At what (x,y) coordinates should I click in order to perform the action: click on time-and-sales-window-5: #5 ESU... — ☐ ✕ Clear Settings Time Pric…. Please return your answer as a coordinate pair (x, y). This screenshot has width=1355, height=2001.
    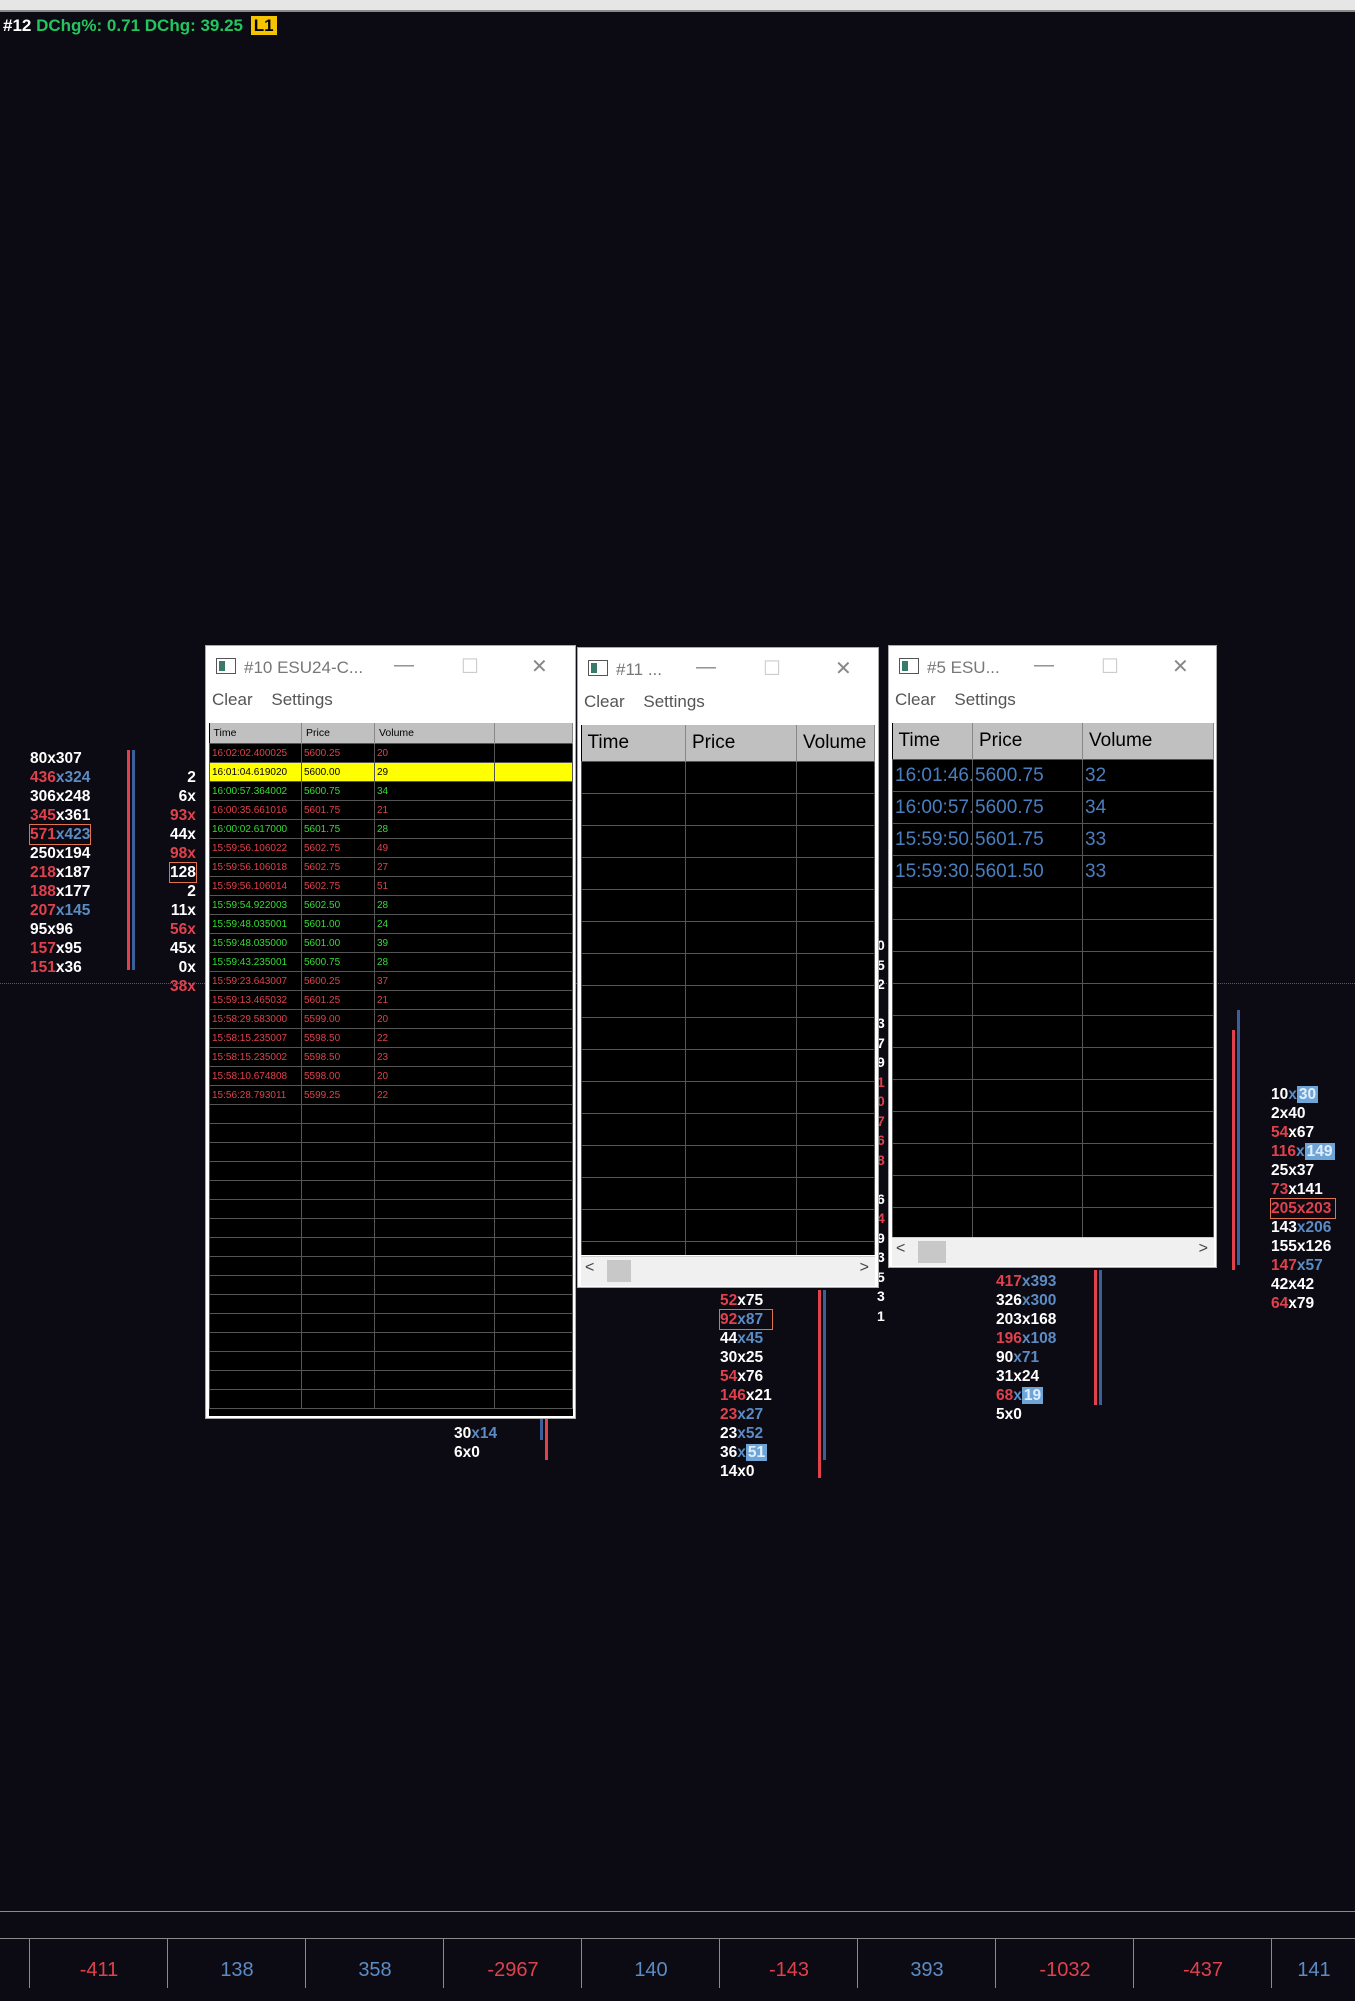
    Looking at the image, I should click on (1052, 956).